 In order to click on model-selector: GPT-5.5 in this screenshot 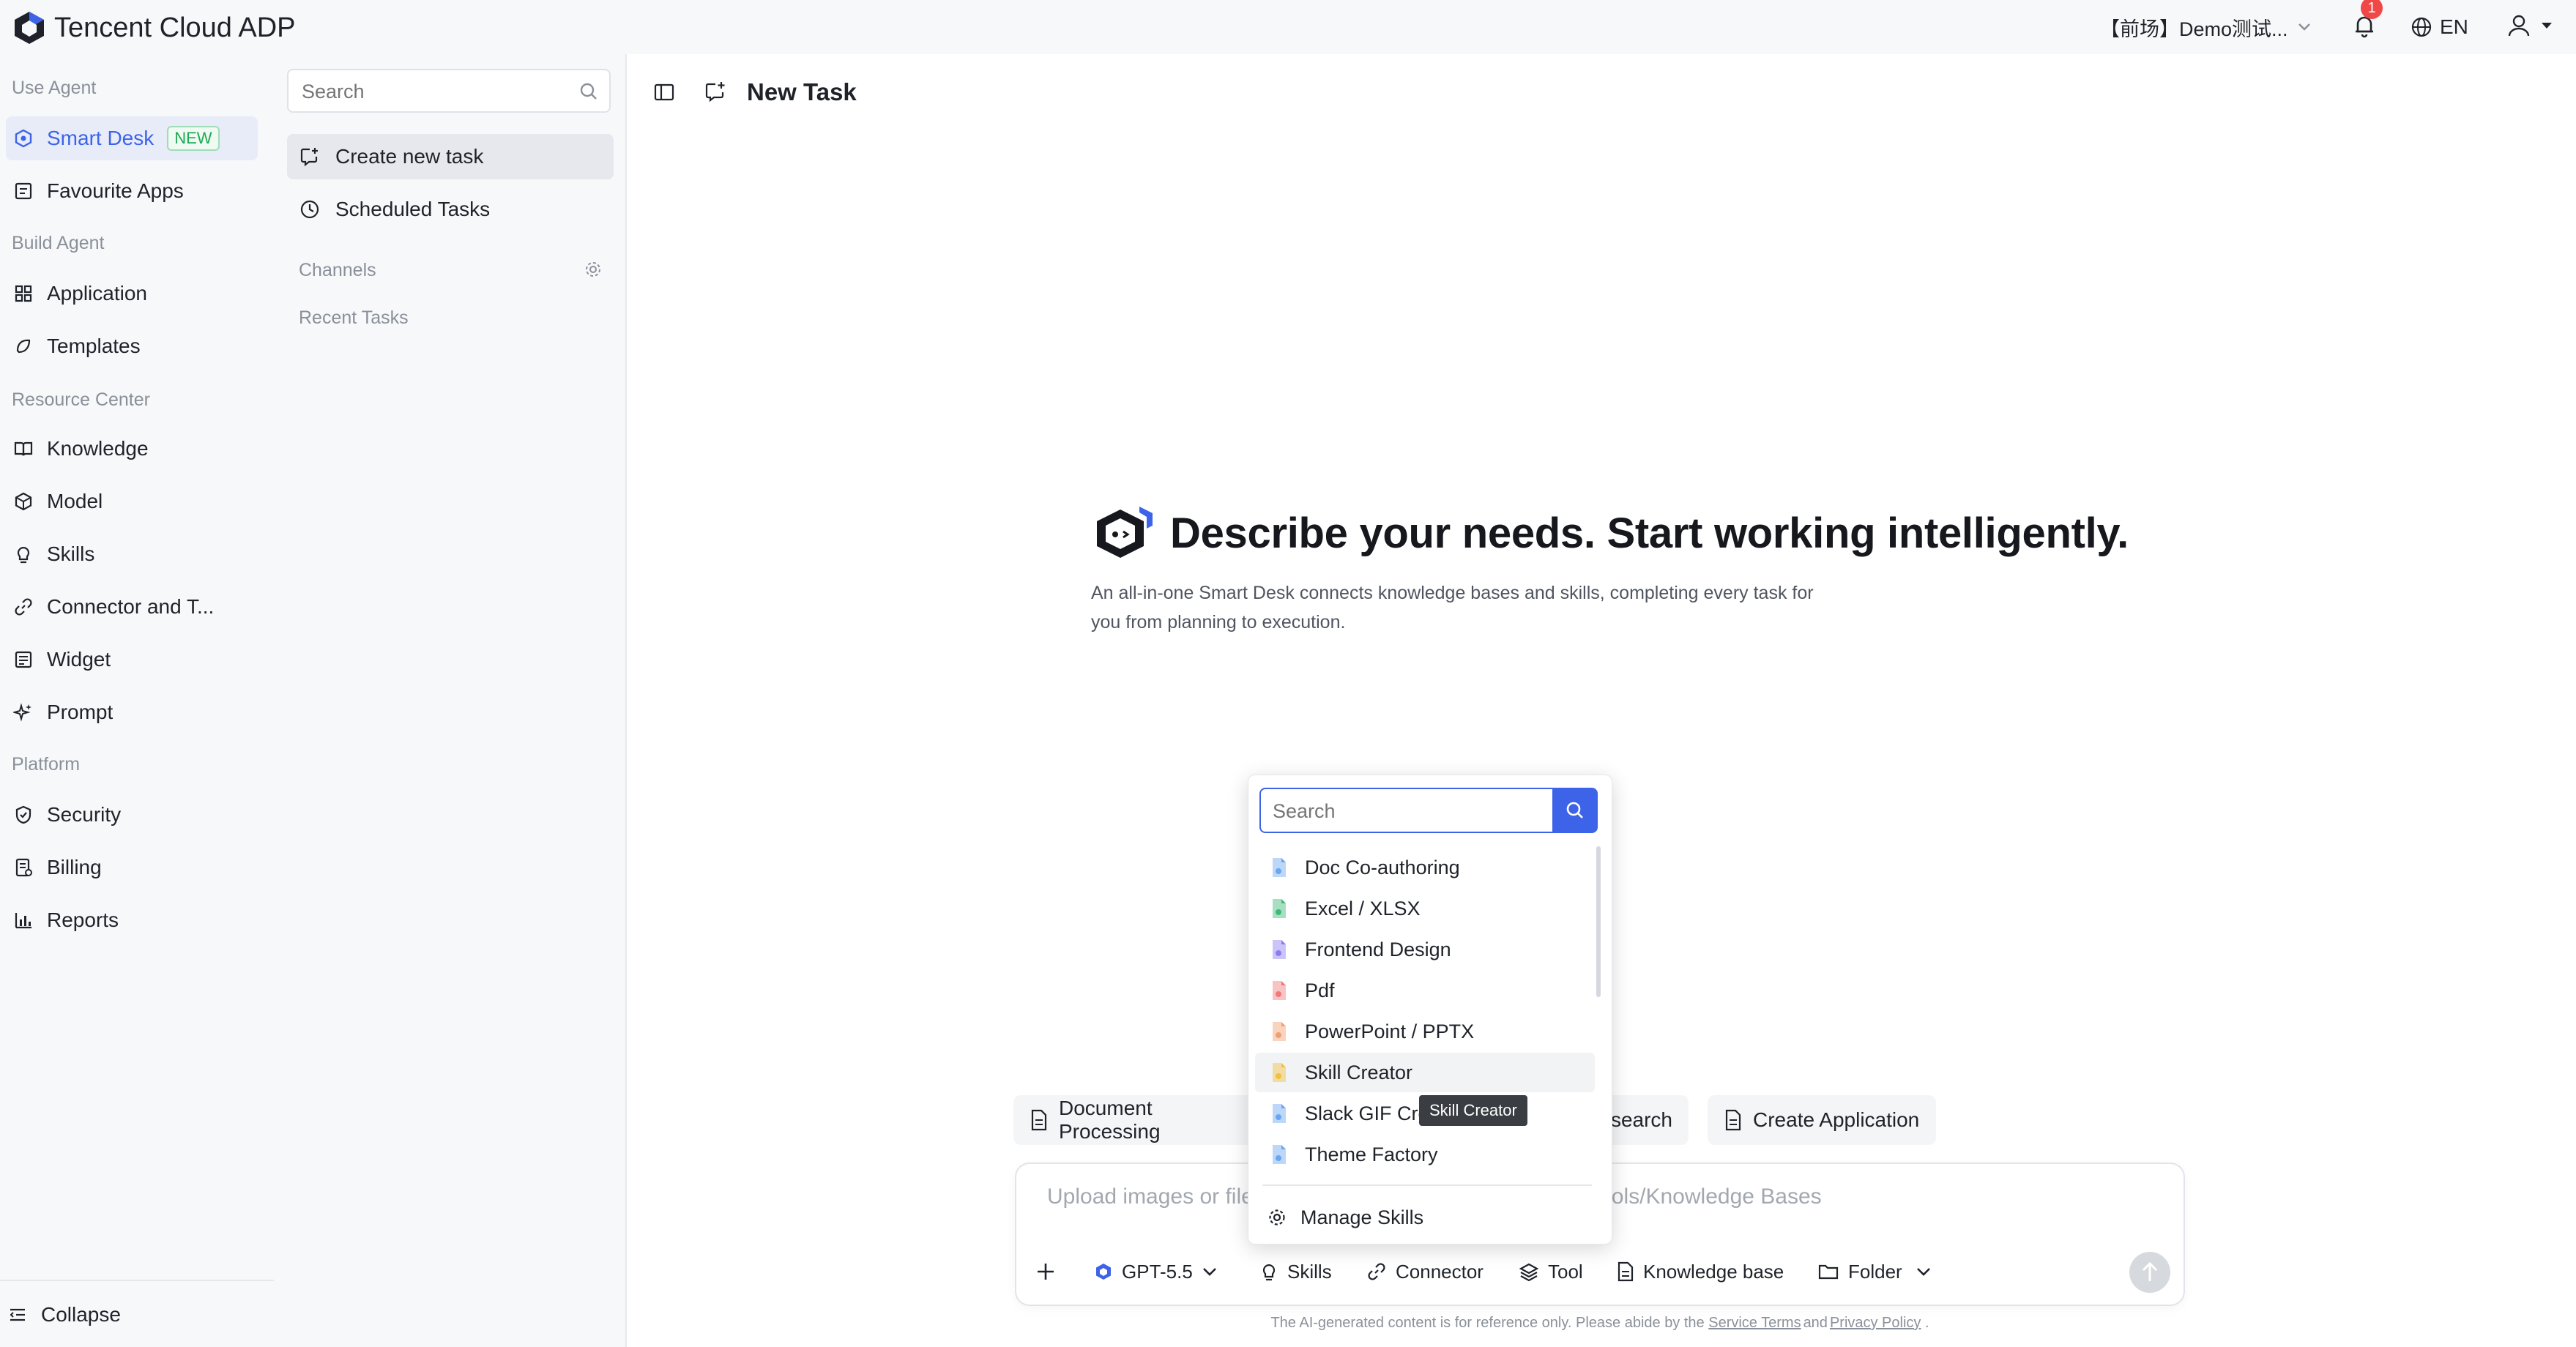, I will do `click(1156, 1271)`.